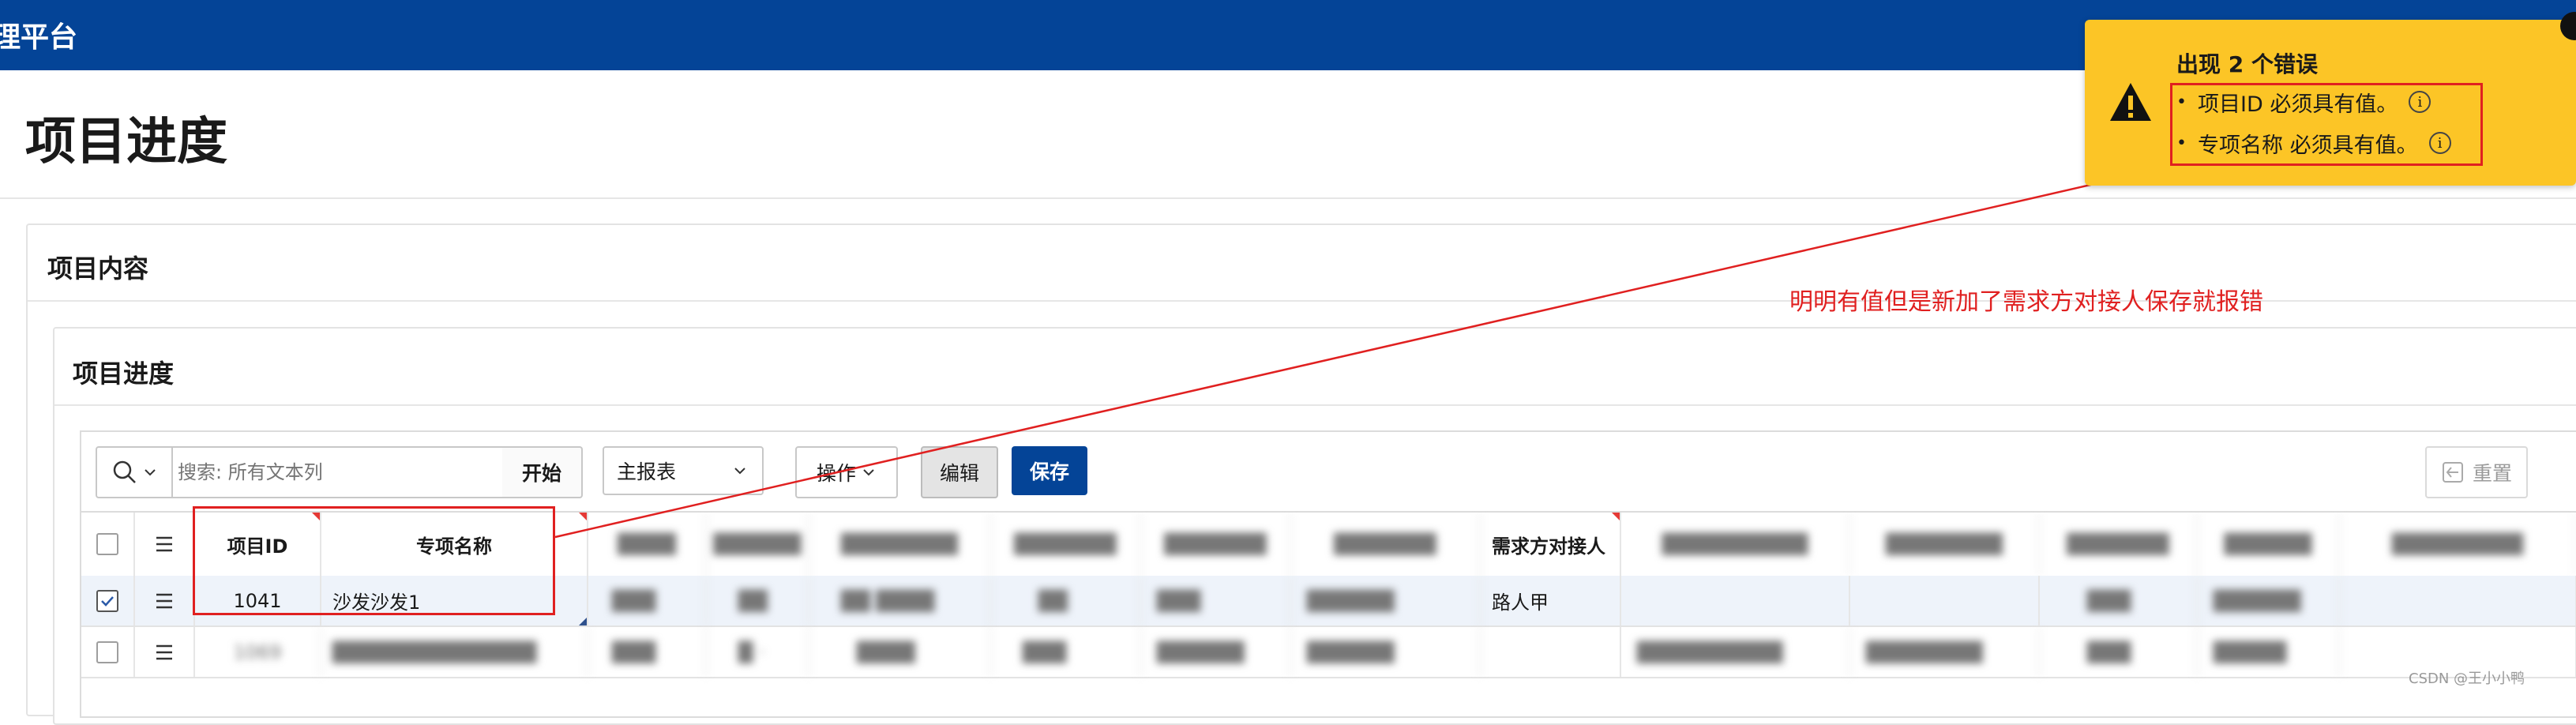 Image resolution: width=2576 pixels, height=725 pixels. What do you see at coordinates (959, 472) in the screenshot?
I see `edit-button: 编辑` at bounding box center [959, 472].